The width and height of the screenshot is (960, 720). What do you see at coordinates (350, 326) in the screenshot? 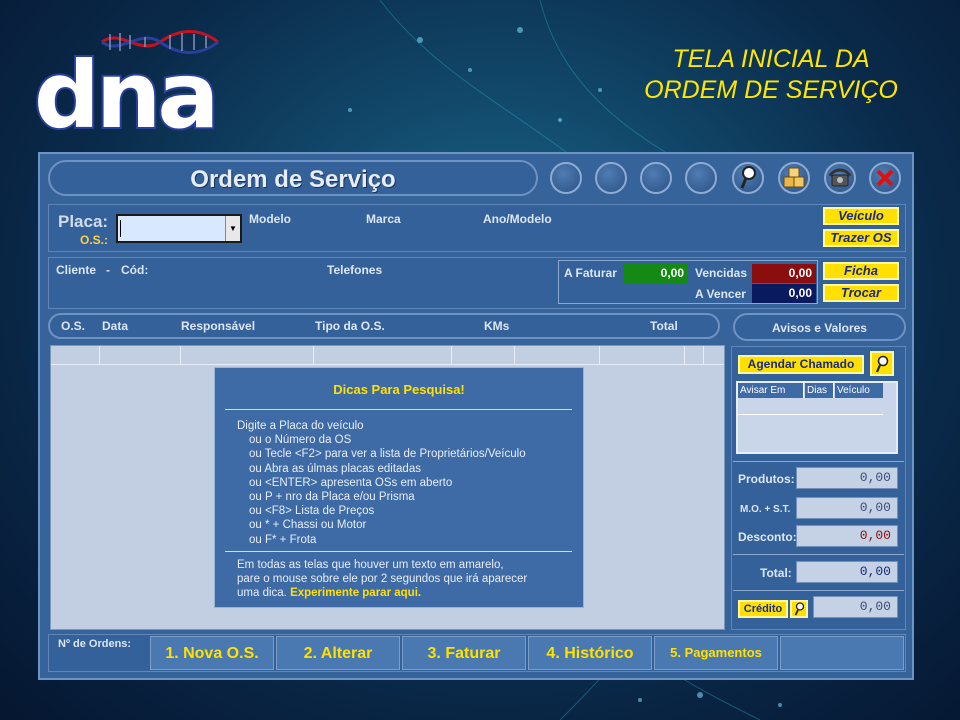
I see `col-tipo: Tipo da O.S.` at bounding box center [350, 326].